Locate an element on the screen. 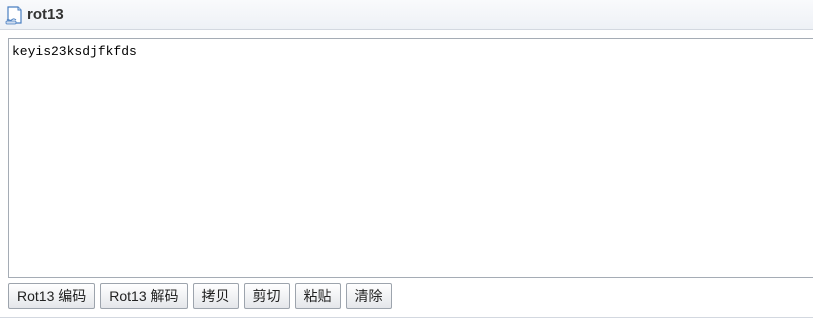 This screenshot has height=326, width=813. rot13-decode-button: Rot13 解码 is located at coordinates (144, 296).